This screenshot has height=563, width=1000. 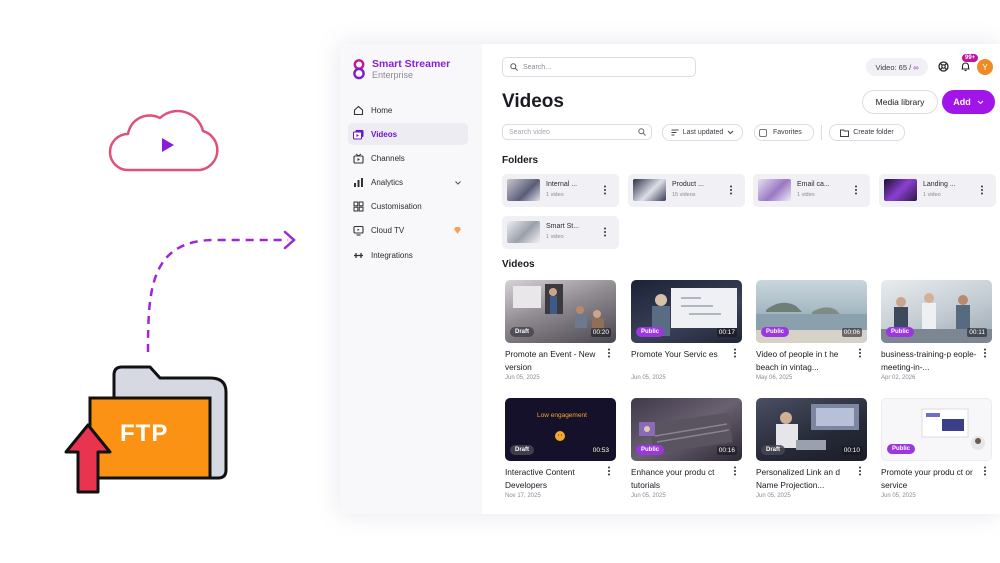 What do you see at coordinates (408, 158) in the screenshot?
I see `sidebar-item-channels: Channels` at bounding box center [408, 158].